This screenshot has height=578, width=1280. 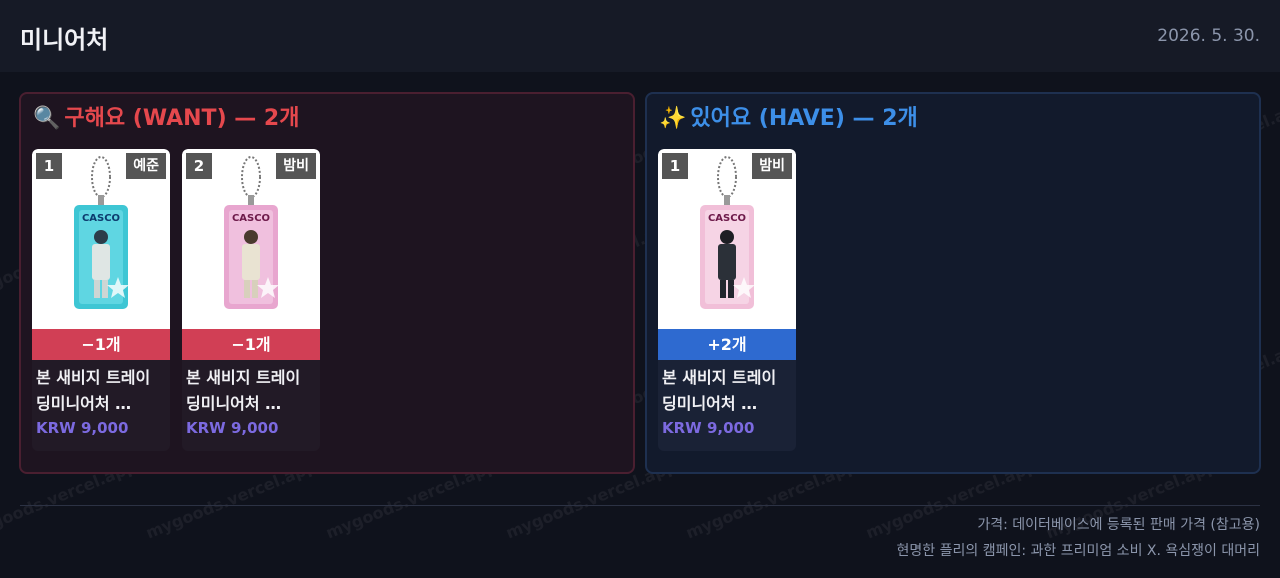 I want to click on product-image: CASCO 2 밤비, so click(x=251, y=239).